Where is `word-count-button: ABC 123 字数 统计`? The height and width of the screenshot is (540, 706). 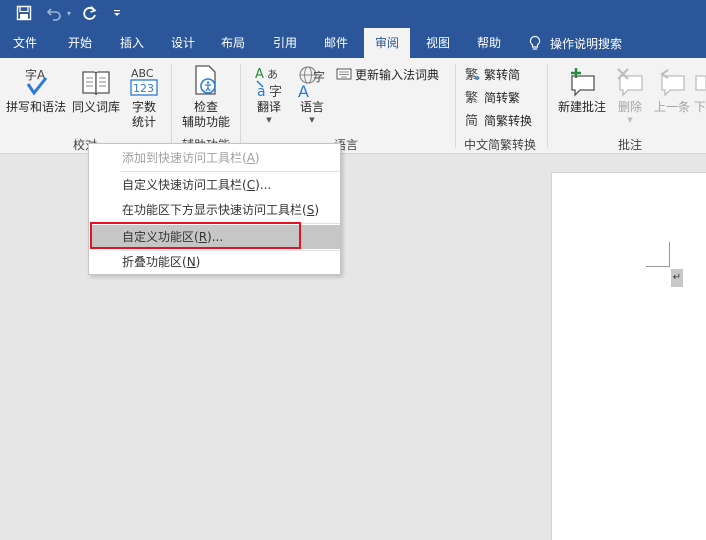
word-count-button: ABC 123 字数 统计 is located at coordinates (144, 96).